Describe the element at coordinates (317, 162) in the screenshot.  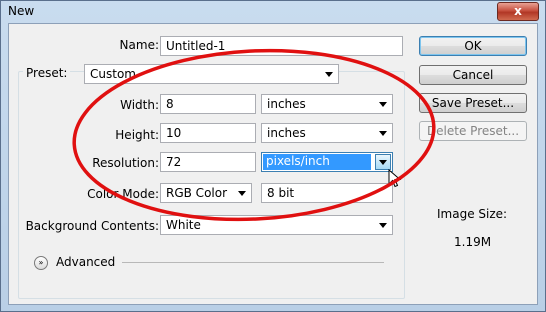
I see `resolution-unit-value: pixels/inch` at that location.